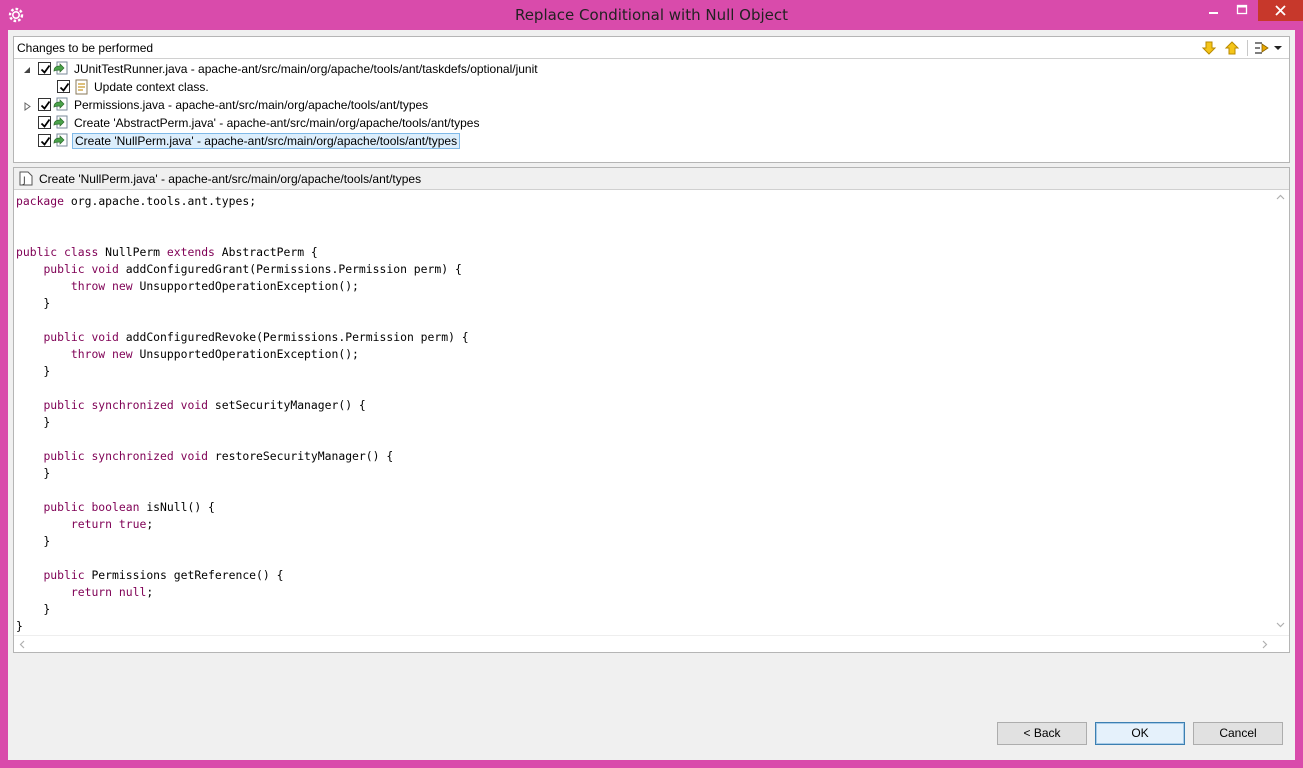 The height and width of the screenshot is (768, 1303). I want to click on vertical-scrollbar, so click(1280, 412).